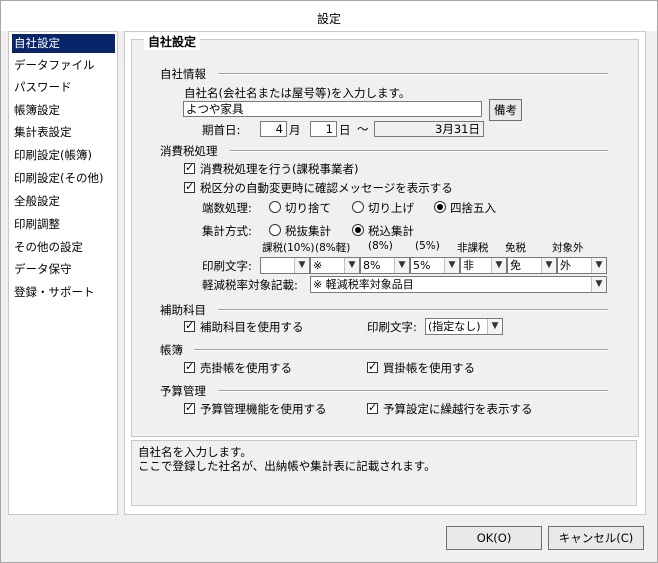 Image resolution: width=658 pixels, height=563 pixels. I want to click on sidebar-item-print-other: 印刷設定(その他), so click(63, 178).